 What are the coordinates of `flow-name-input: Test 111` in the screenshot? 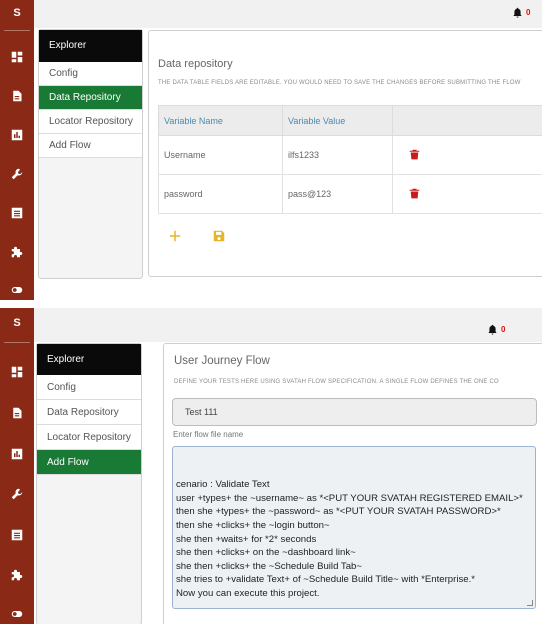 It's located at (354, 412).